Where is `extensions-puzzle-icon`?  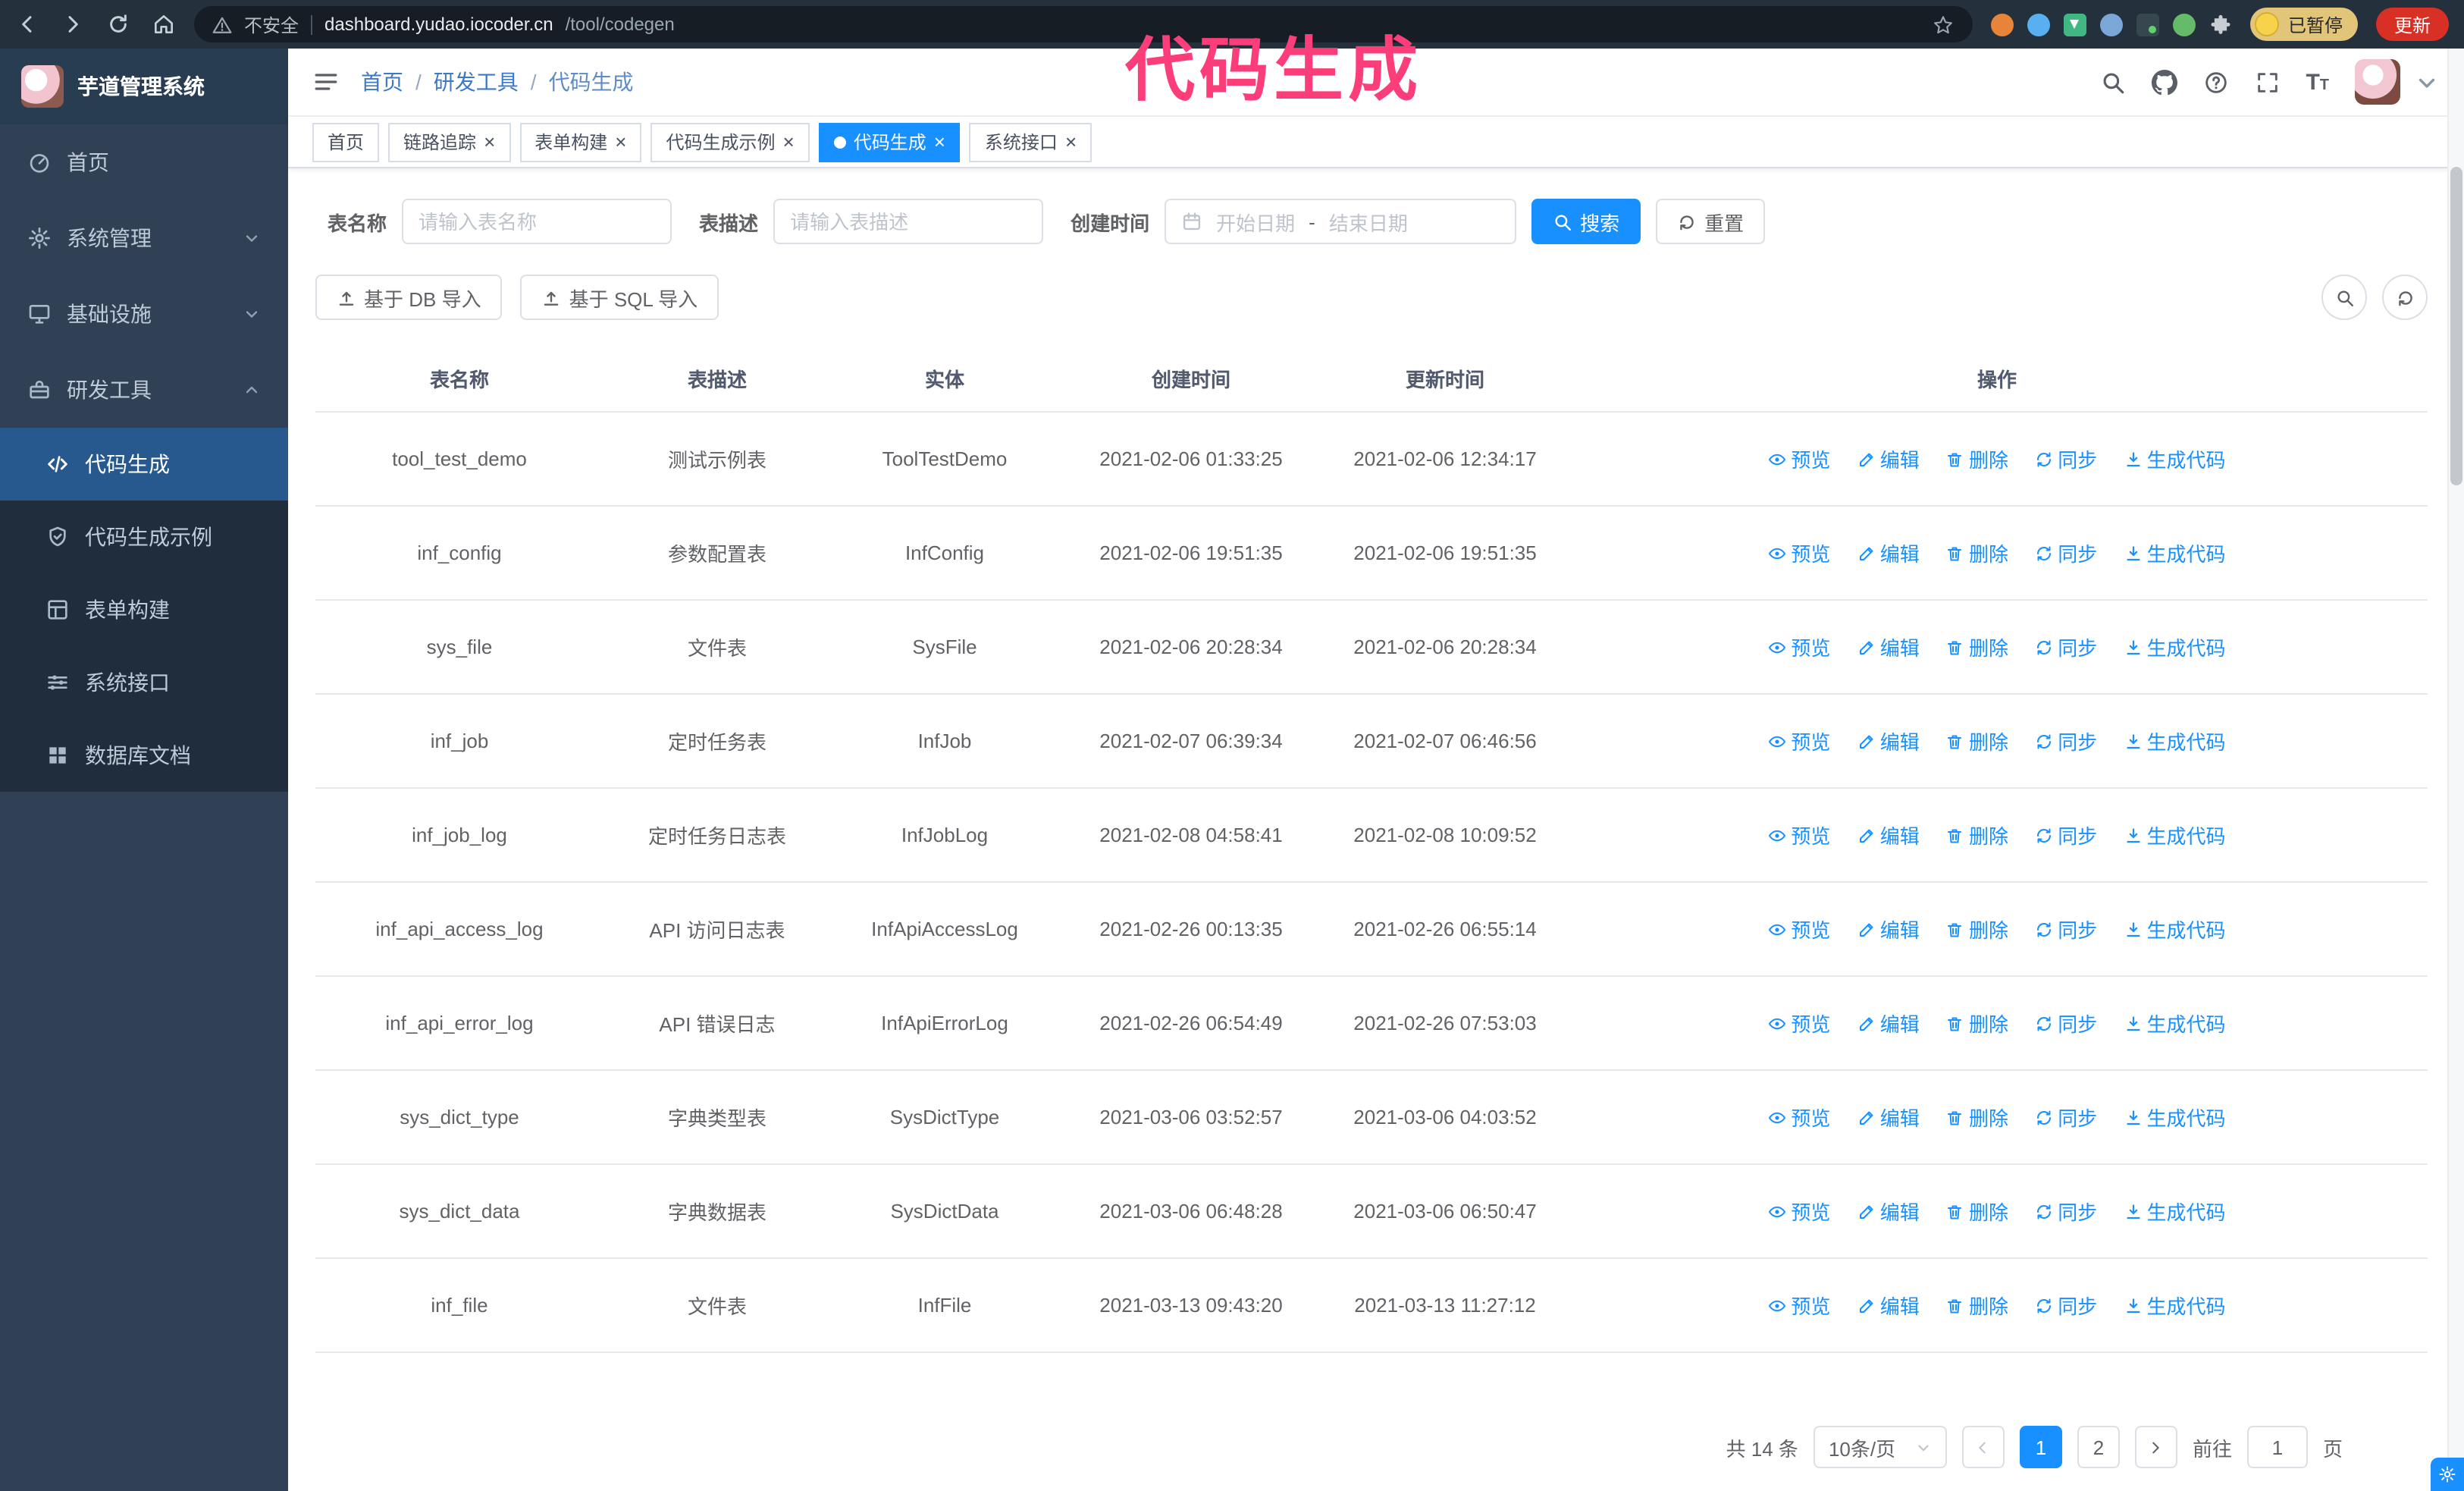 extensions-puzzle-icon is located at coordinates (2220, 24).